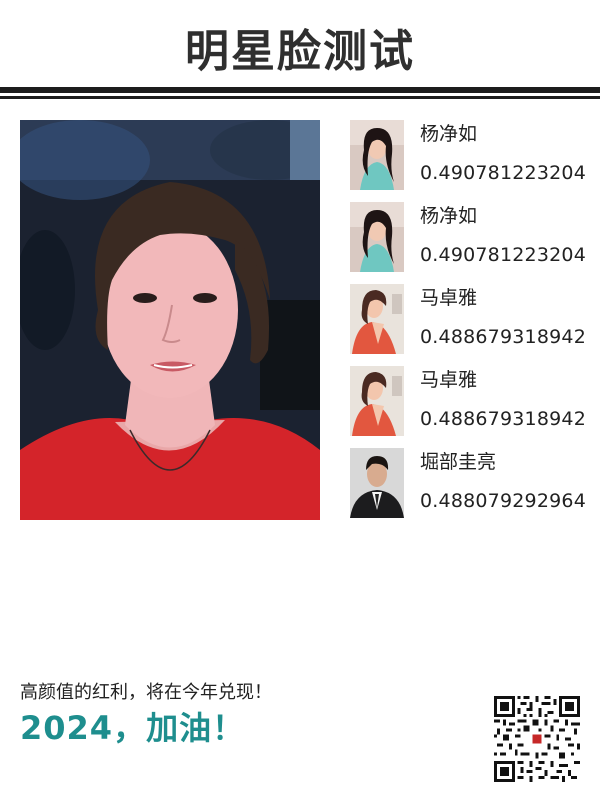 Image resolution: width=600 pixels, height=800 pixels. What do you see at coordinates (503, 501) in the screenshot?
I see `match-score: 0.488079292964` at bounding box center [503, 501].